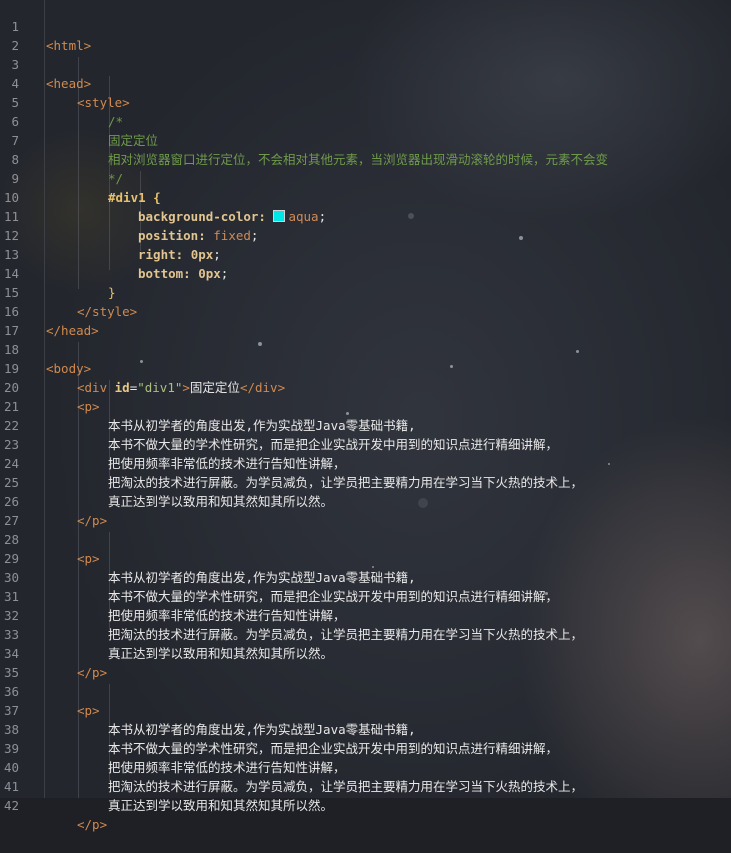 This screenshot has width=731, height=853. I want to click on code-line: 42 </p>, so click(365, 804).